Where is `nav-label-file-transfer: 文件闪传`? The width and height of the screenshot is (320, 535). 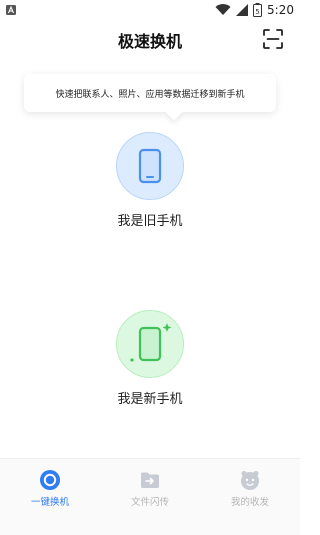 nav-label-file-transfer: 文件闪传 is located at coordinates (149, 502).